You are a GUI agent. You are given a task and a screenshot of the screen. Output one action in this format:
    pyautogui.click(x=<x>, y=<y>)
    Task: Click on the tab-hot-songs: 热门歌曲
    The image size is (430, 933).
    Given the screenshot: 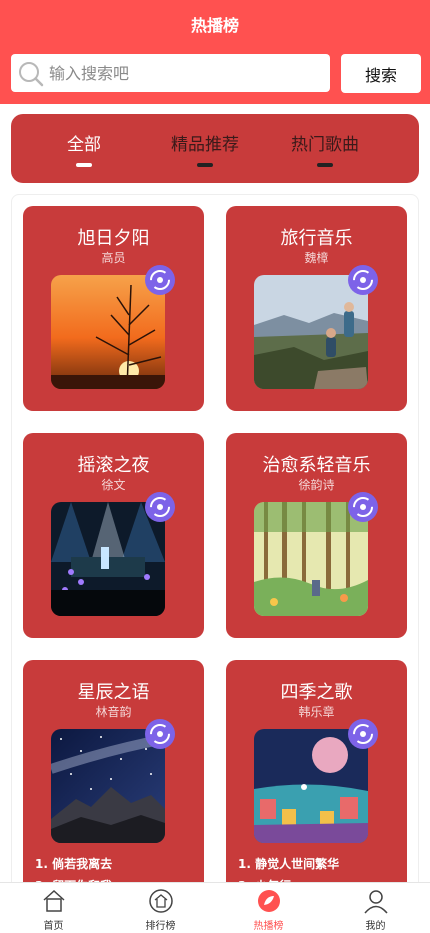 What is the action you would take?
    pyautogui.click(x=325, y=154)
    